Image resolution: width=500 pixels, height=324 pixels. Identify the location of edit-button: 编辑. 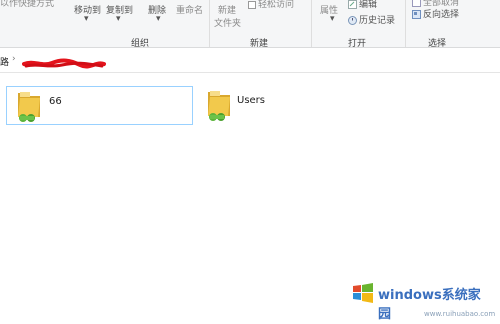
(362, 5).